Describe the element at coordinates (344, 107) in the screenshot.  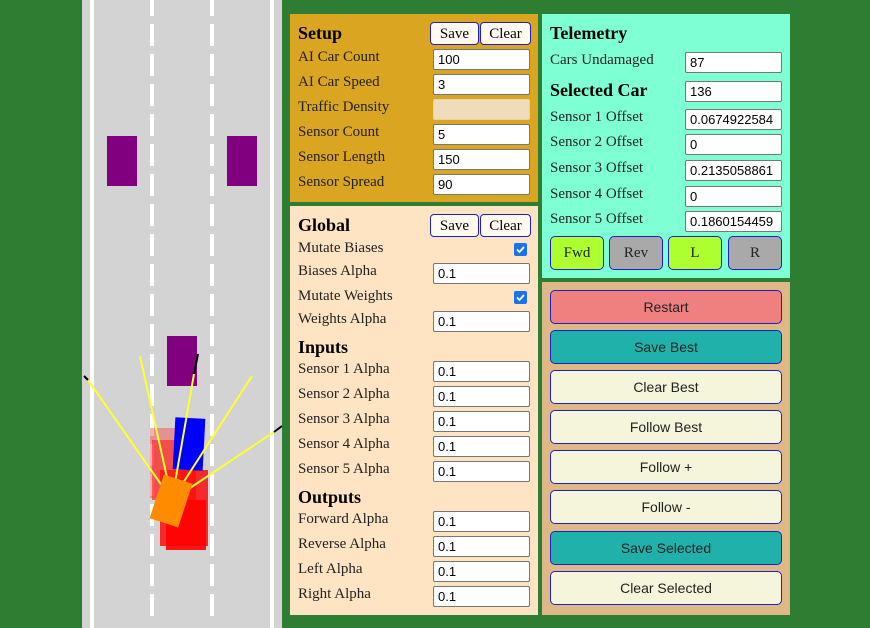
I see `traffic-density-label: Traffic Density` at that location.